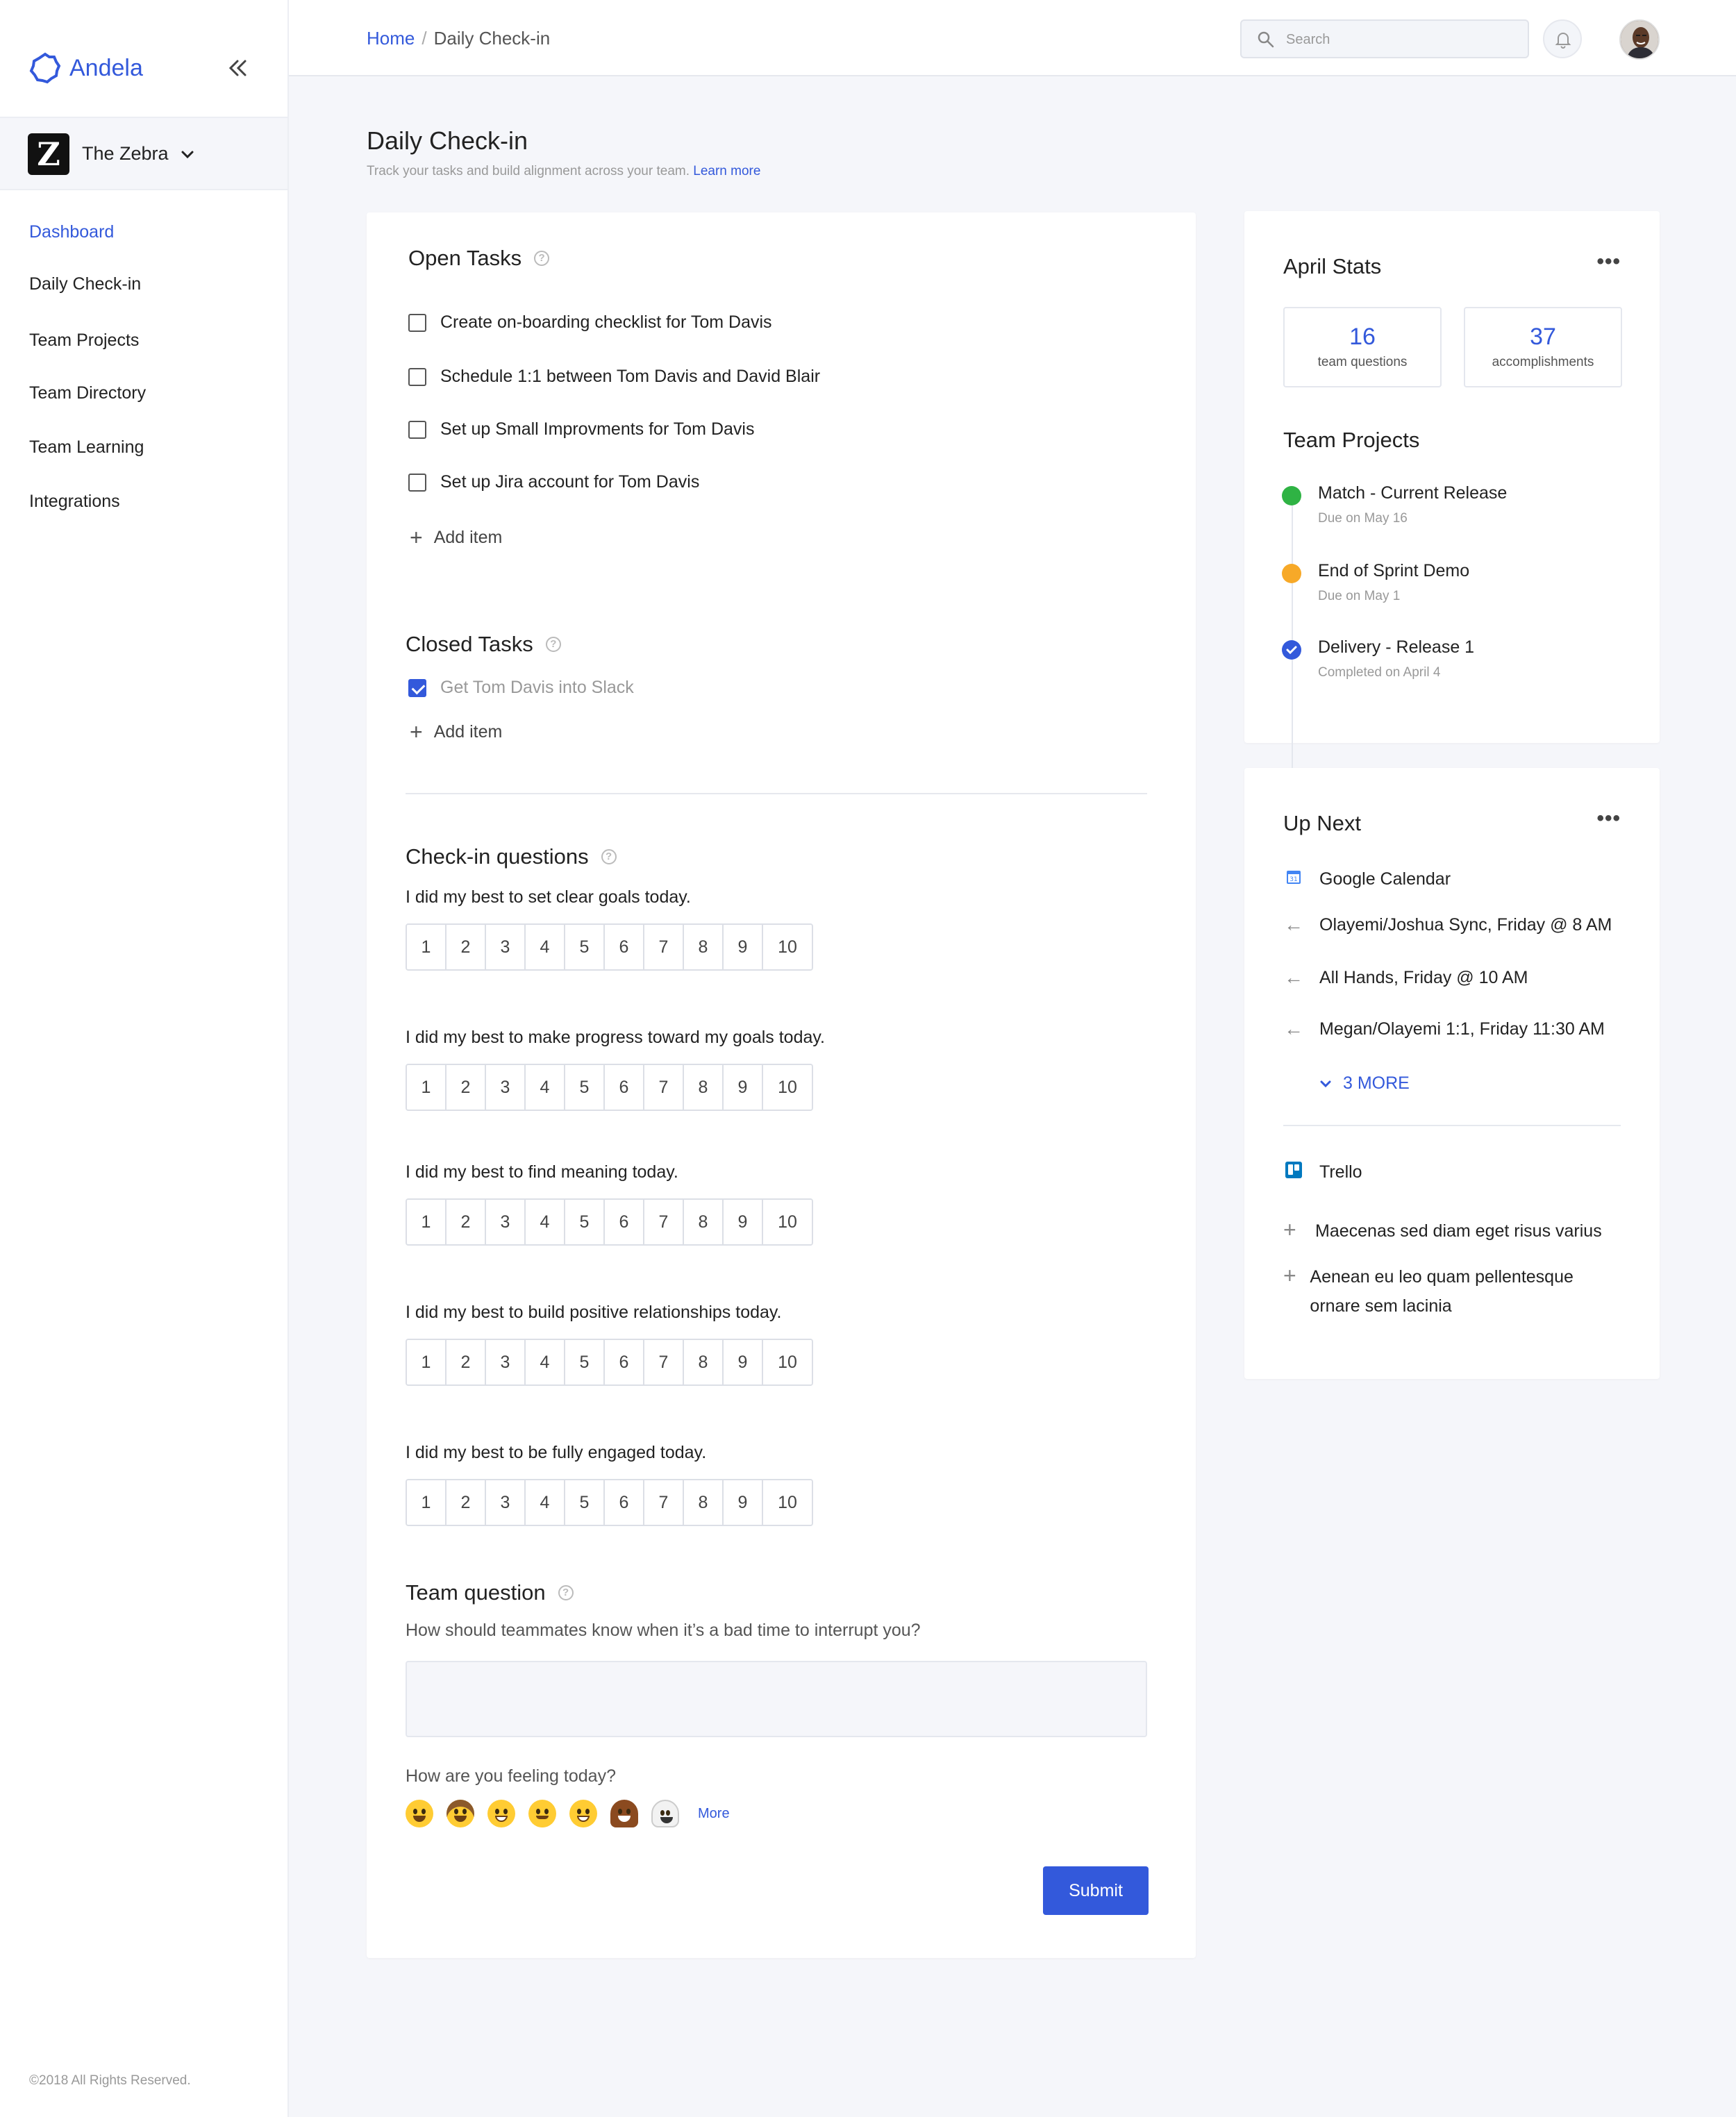 This screenshot has height=2117, width=1736. Describe the element at coordinates (456, 538) in the screenshot. I see `add-open-task-button: + Add item` at that location.